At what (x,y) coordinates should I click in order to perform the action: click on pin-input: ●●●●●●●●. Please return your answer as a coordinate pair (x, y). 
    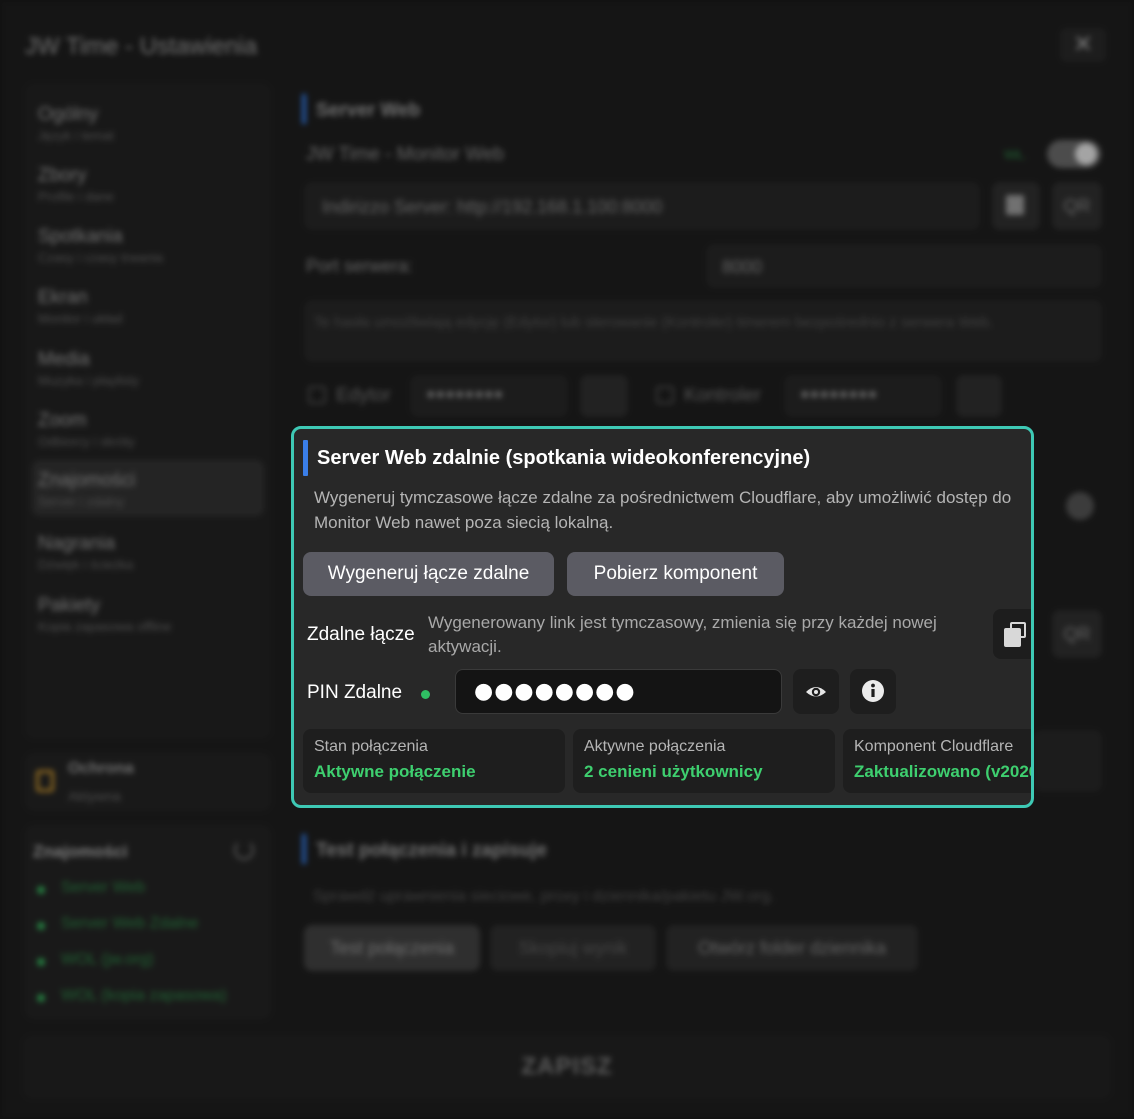
    Looking at the image, I should click on (618, 691).